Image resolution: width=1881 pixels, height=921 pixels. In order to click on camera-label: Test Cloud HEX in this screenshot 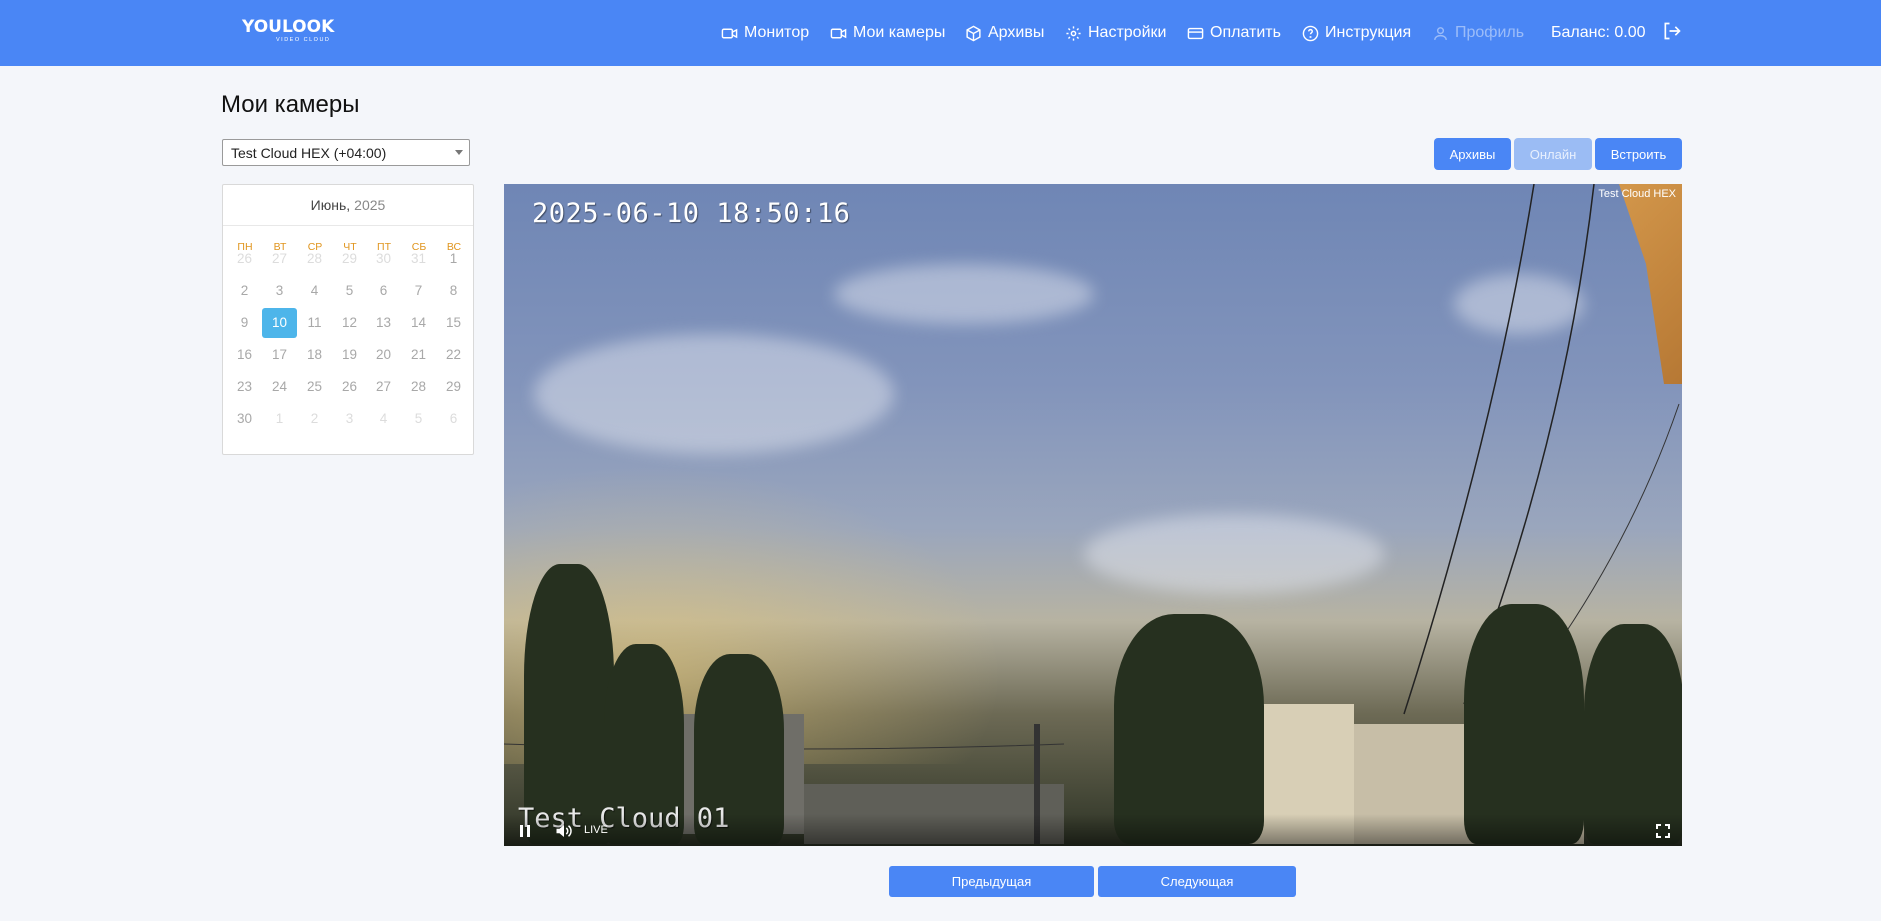, I will do `click(1637, 194)`.